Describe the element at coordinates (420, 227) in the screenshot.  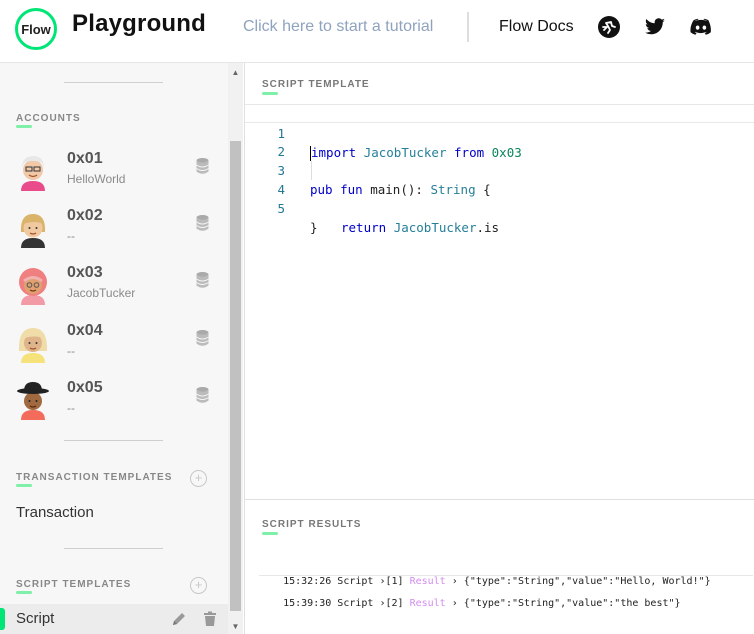
I see `code-text: return JacobTucker.is` at that location.